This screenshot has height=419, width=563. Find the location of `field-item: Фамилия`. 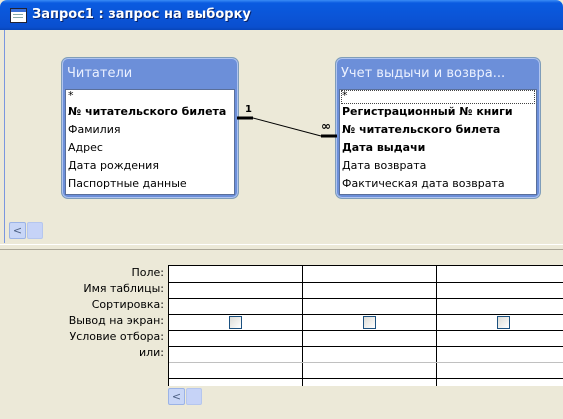

field-item: Фамилия is located at coordinates (150, 130).